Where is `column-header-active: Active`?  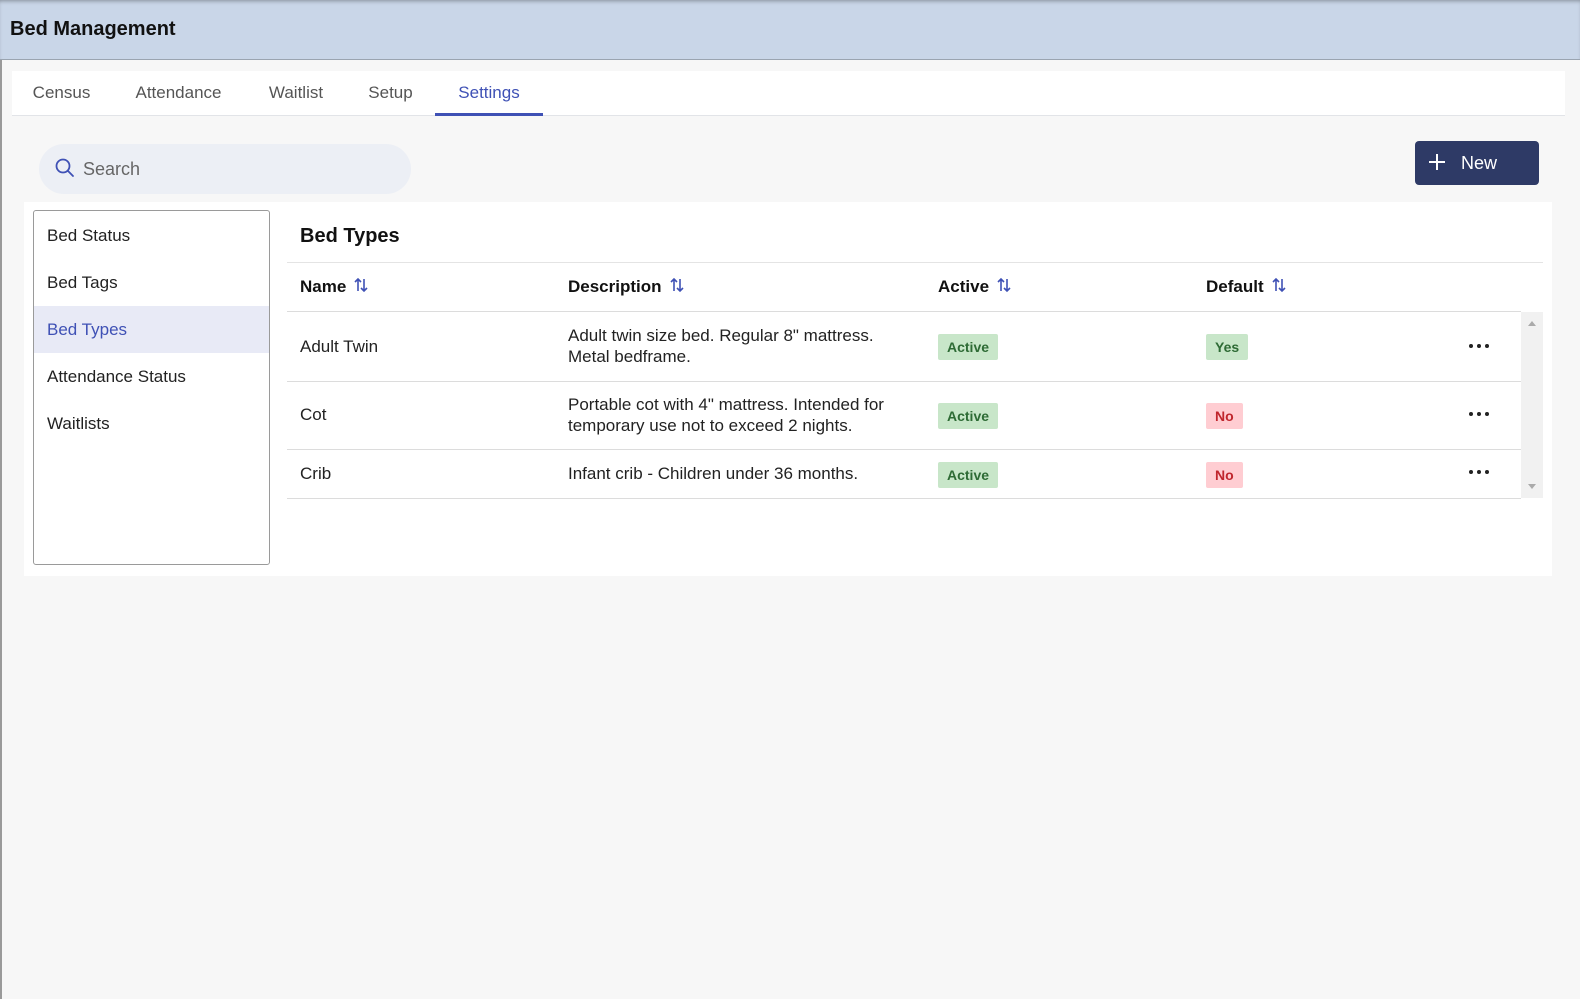 column-header-active: Active is located at coordinates (974, 287).